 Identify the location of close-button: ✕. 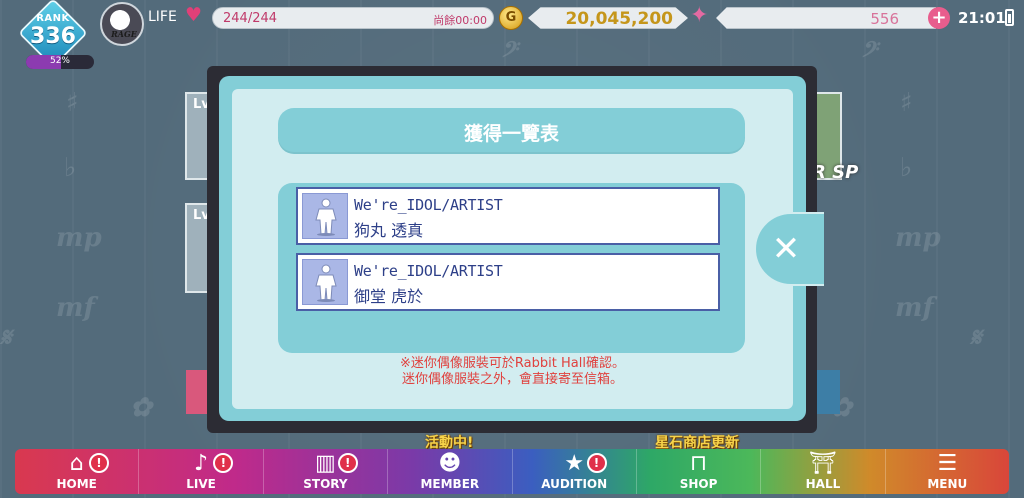
(789, 249).